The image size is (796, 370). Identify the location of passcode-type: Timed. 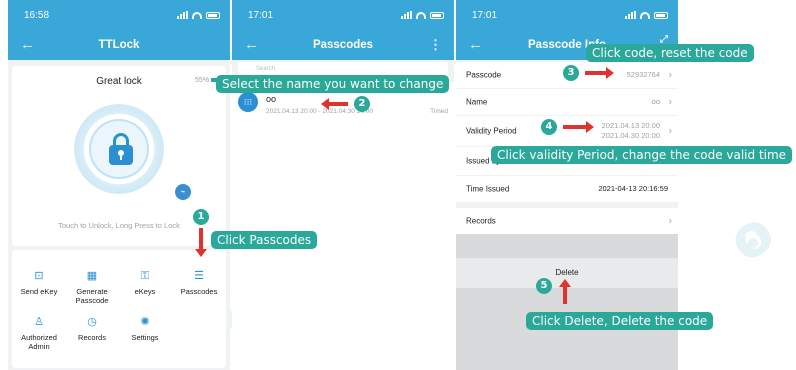
(439, 111).